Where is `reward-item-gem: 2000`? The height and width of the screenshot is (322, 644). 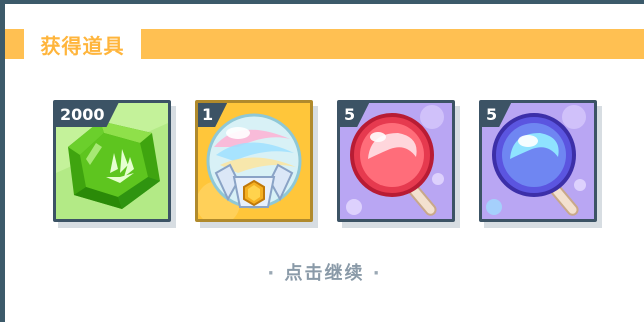
reward-item-gem: 2000 is located at coordinates (114, 164).